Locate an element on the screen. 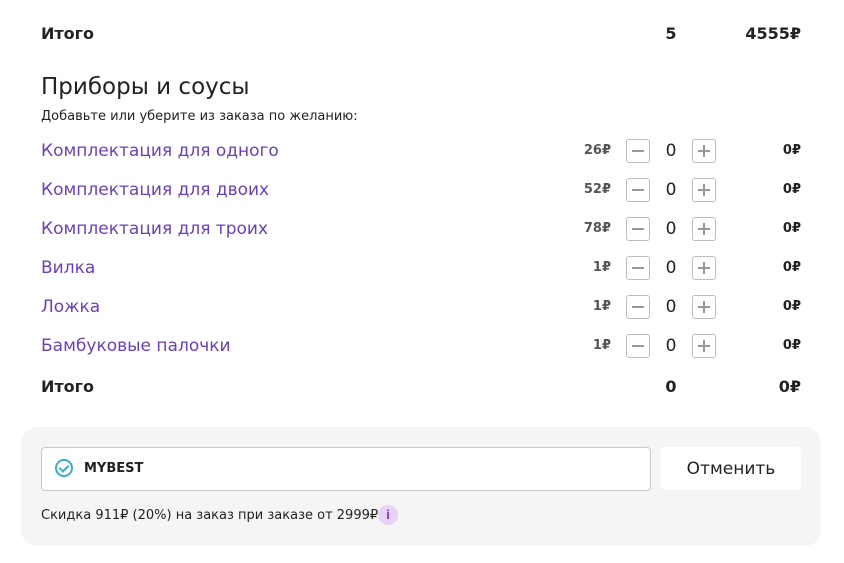 The height and width of the screenshot is (563, 844). promo-code-field: MYBEST is located at coordinates (346, 469).